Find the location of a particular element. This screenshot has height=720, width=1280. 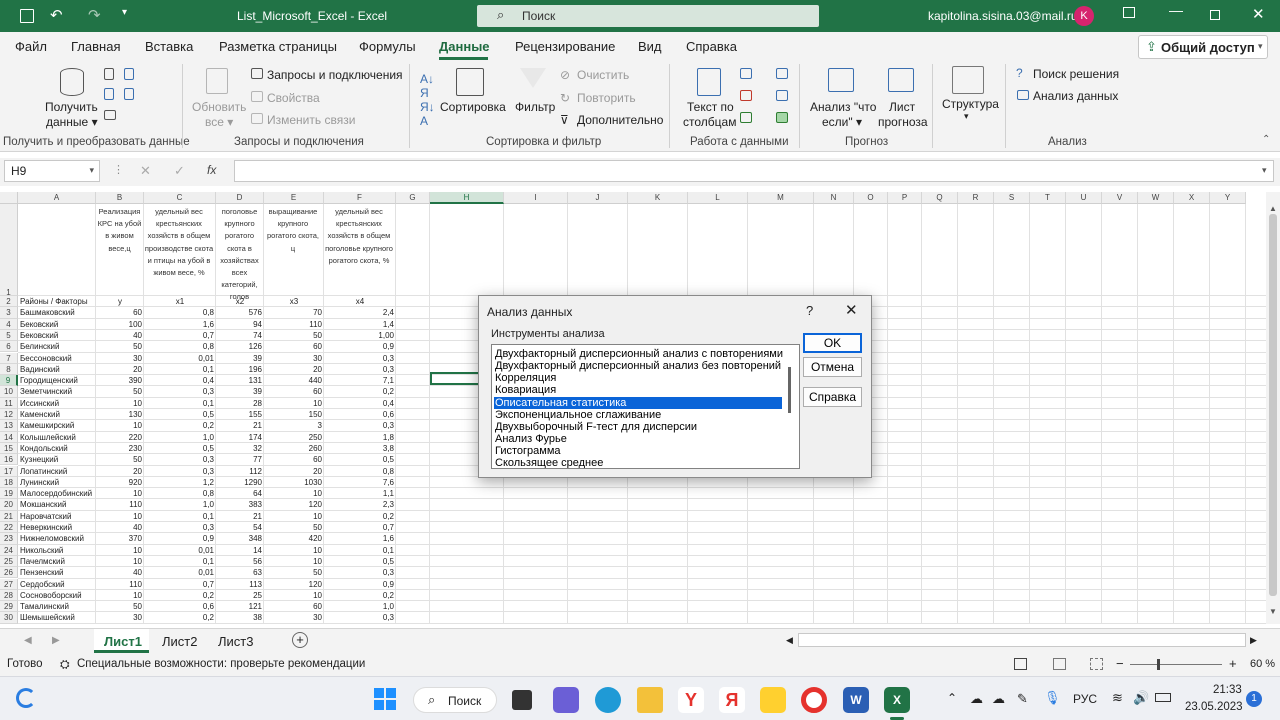

tab-view: Вид is located at coordinates (650, 46).